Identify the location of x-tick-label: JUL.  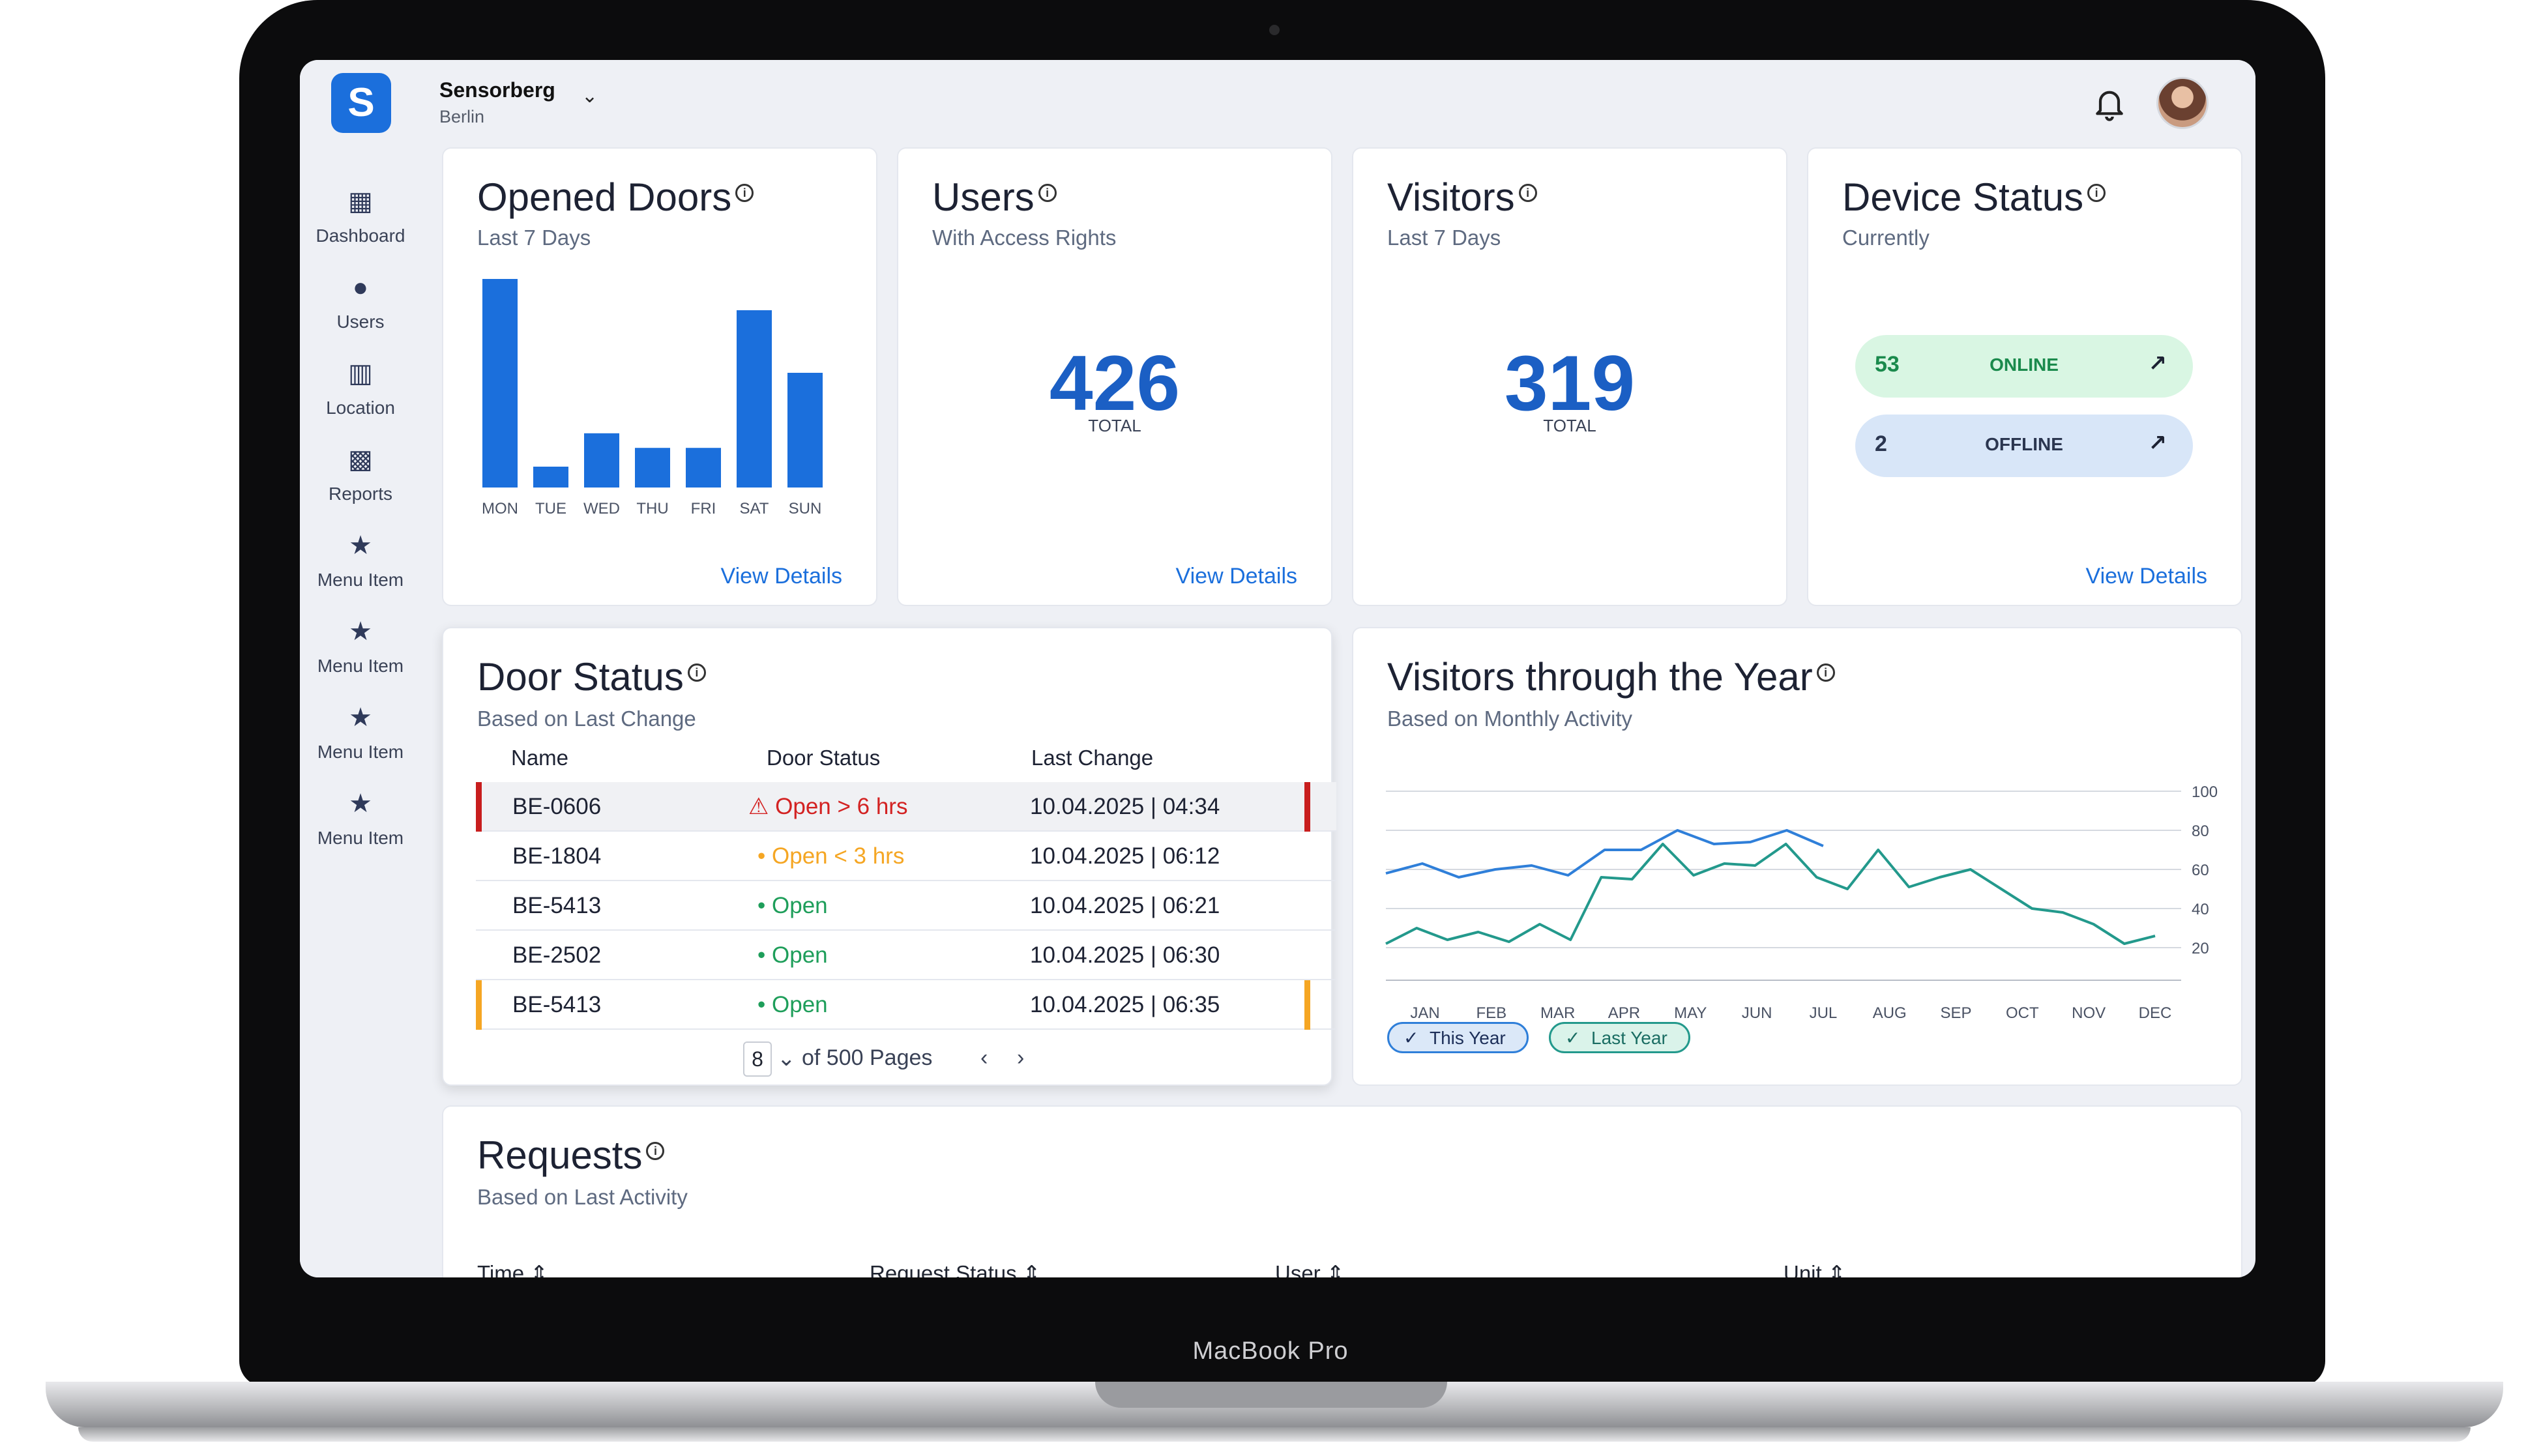
(1824, 1012).